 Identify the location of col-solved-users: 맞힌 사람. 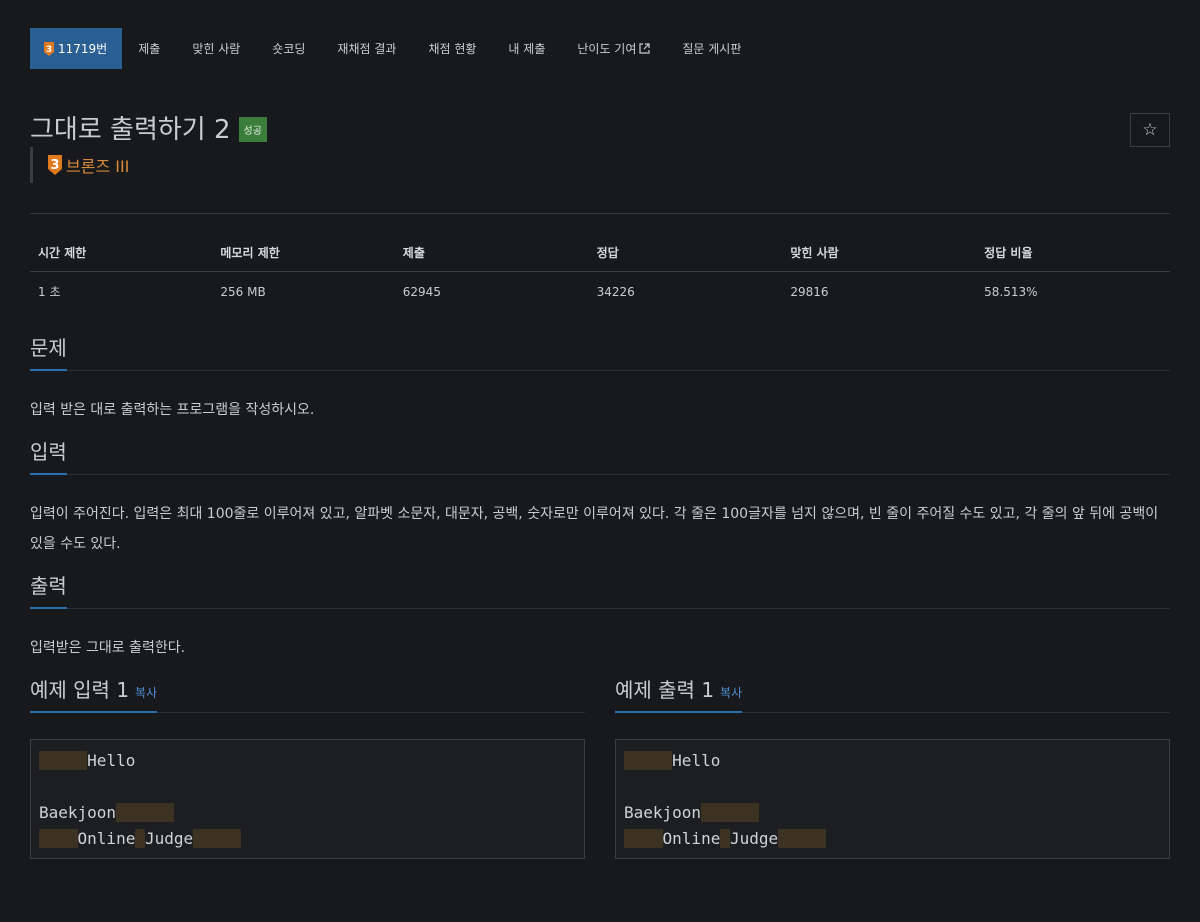
(879, 252).